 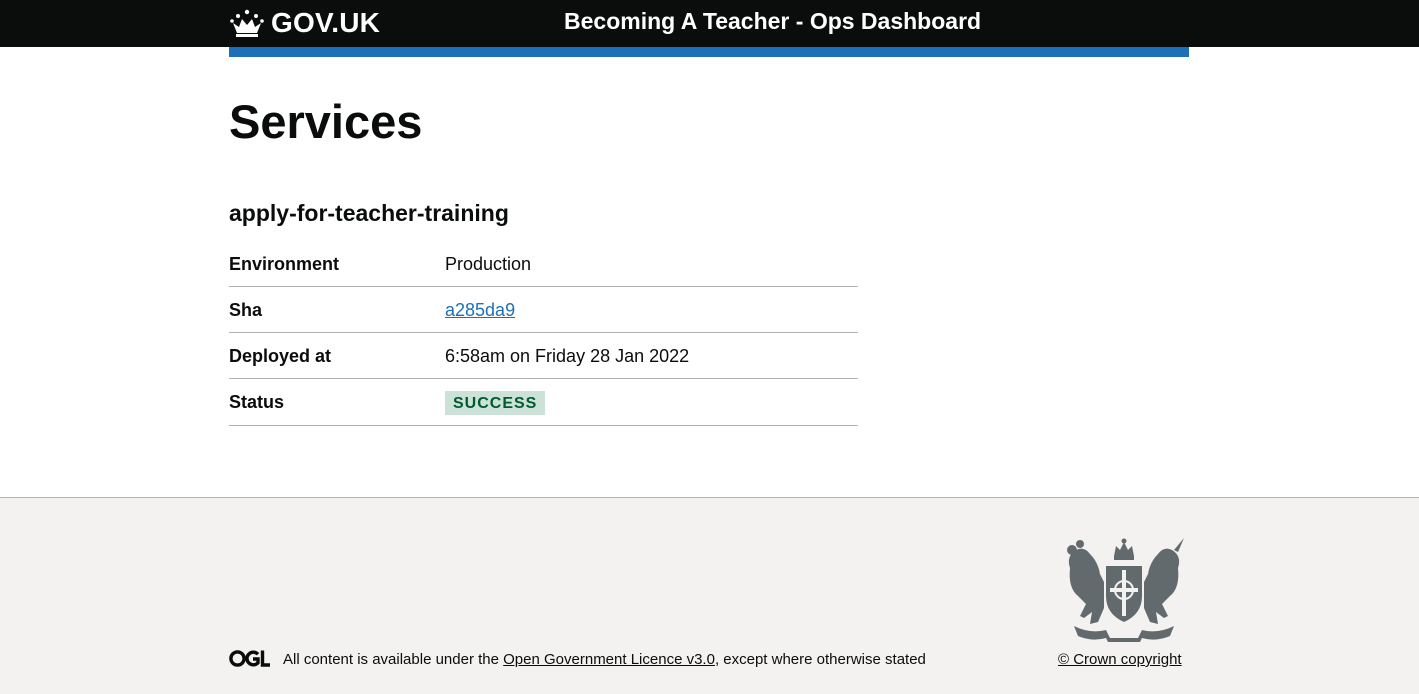 What do you see at coordinates (369, 213) in the screenshot?
I see `service-heading: apply-for-teacher-training` at bounding box center [369, 213].